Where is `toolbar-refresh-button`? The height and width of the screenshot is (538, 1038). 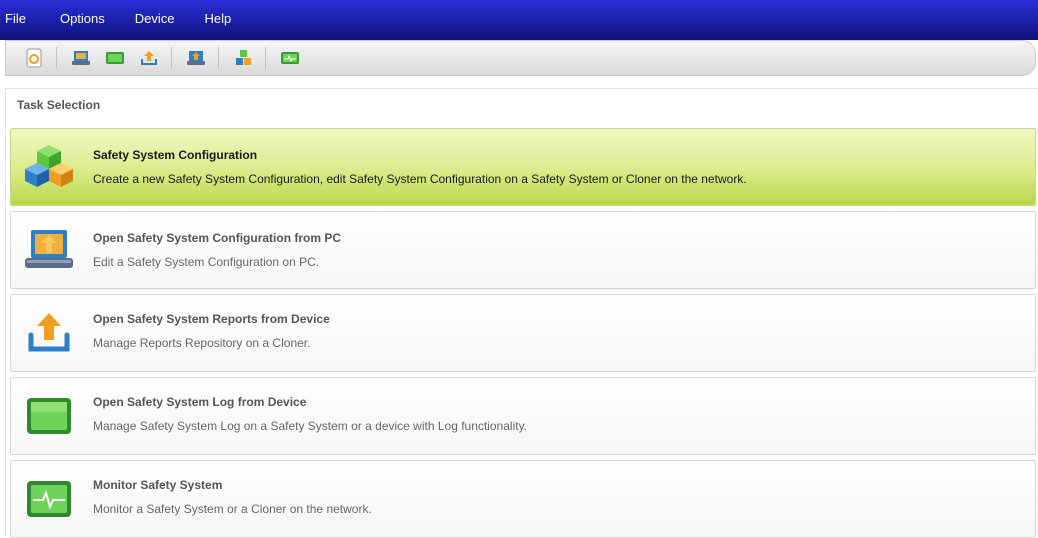
toolbar-refresh-button is located at coordinates (34, 58).